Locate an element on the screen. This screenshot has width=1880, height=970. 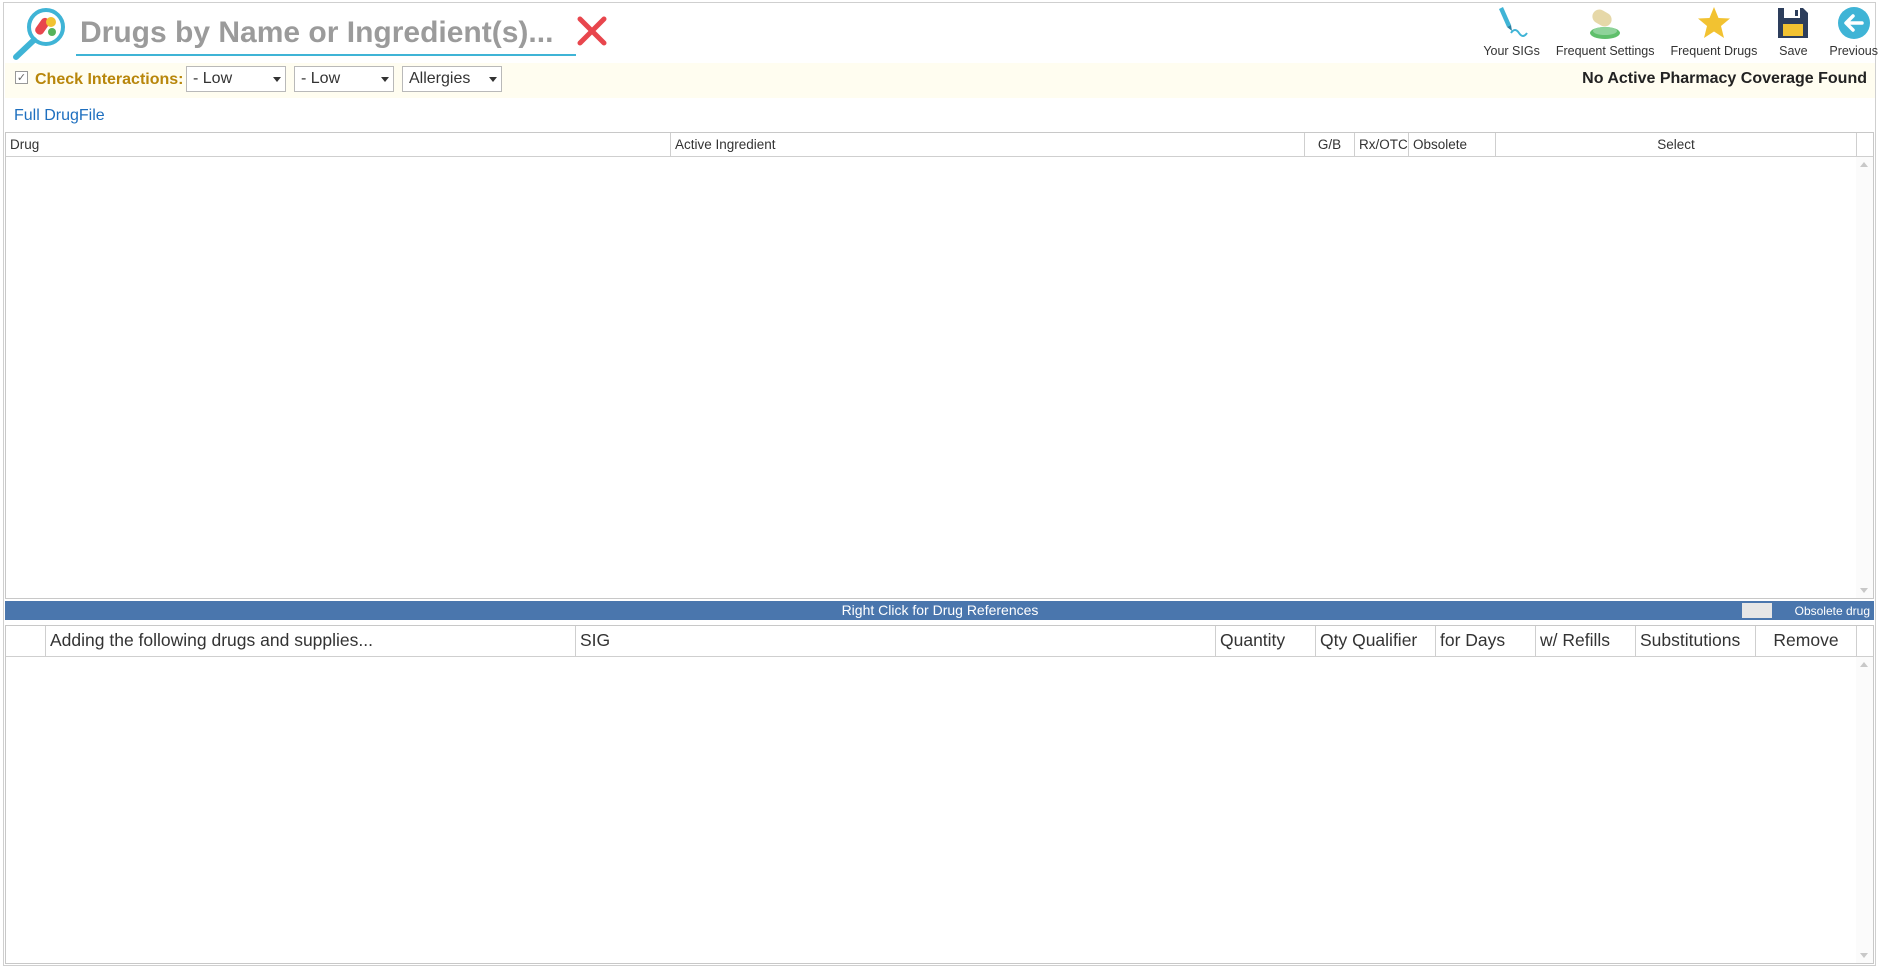
column-header-active-ingredient: Active Ingredient is located at coordinates (988, 144).